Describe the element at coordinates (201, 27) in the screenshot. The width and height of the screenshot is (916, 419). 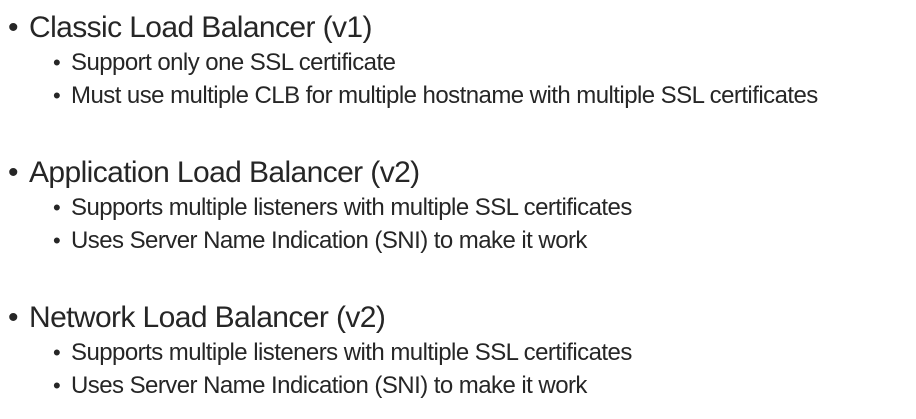
I see `section-heading-text: Classic Load Balancer (v1)` at that location.